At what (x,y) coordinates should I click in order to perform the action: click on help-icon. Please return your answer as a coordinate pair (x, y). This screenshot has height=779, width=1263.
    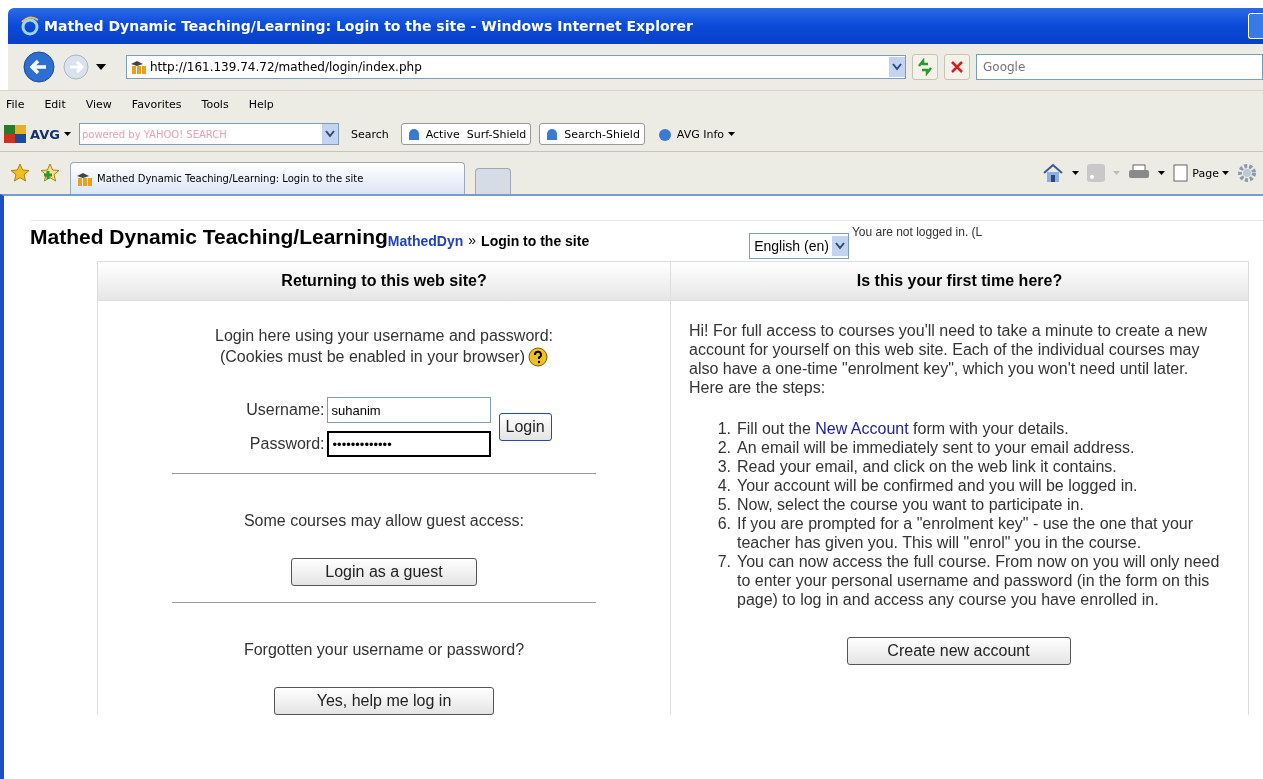
    Looking at the image, I should click on (538, 357).